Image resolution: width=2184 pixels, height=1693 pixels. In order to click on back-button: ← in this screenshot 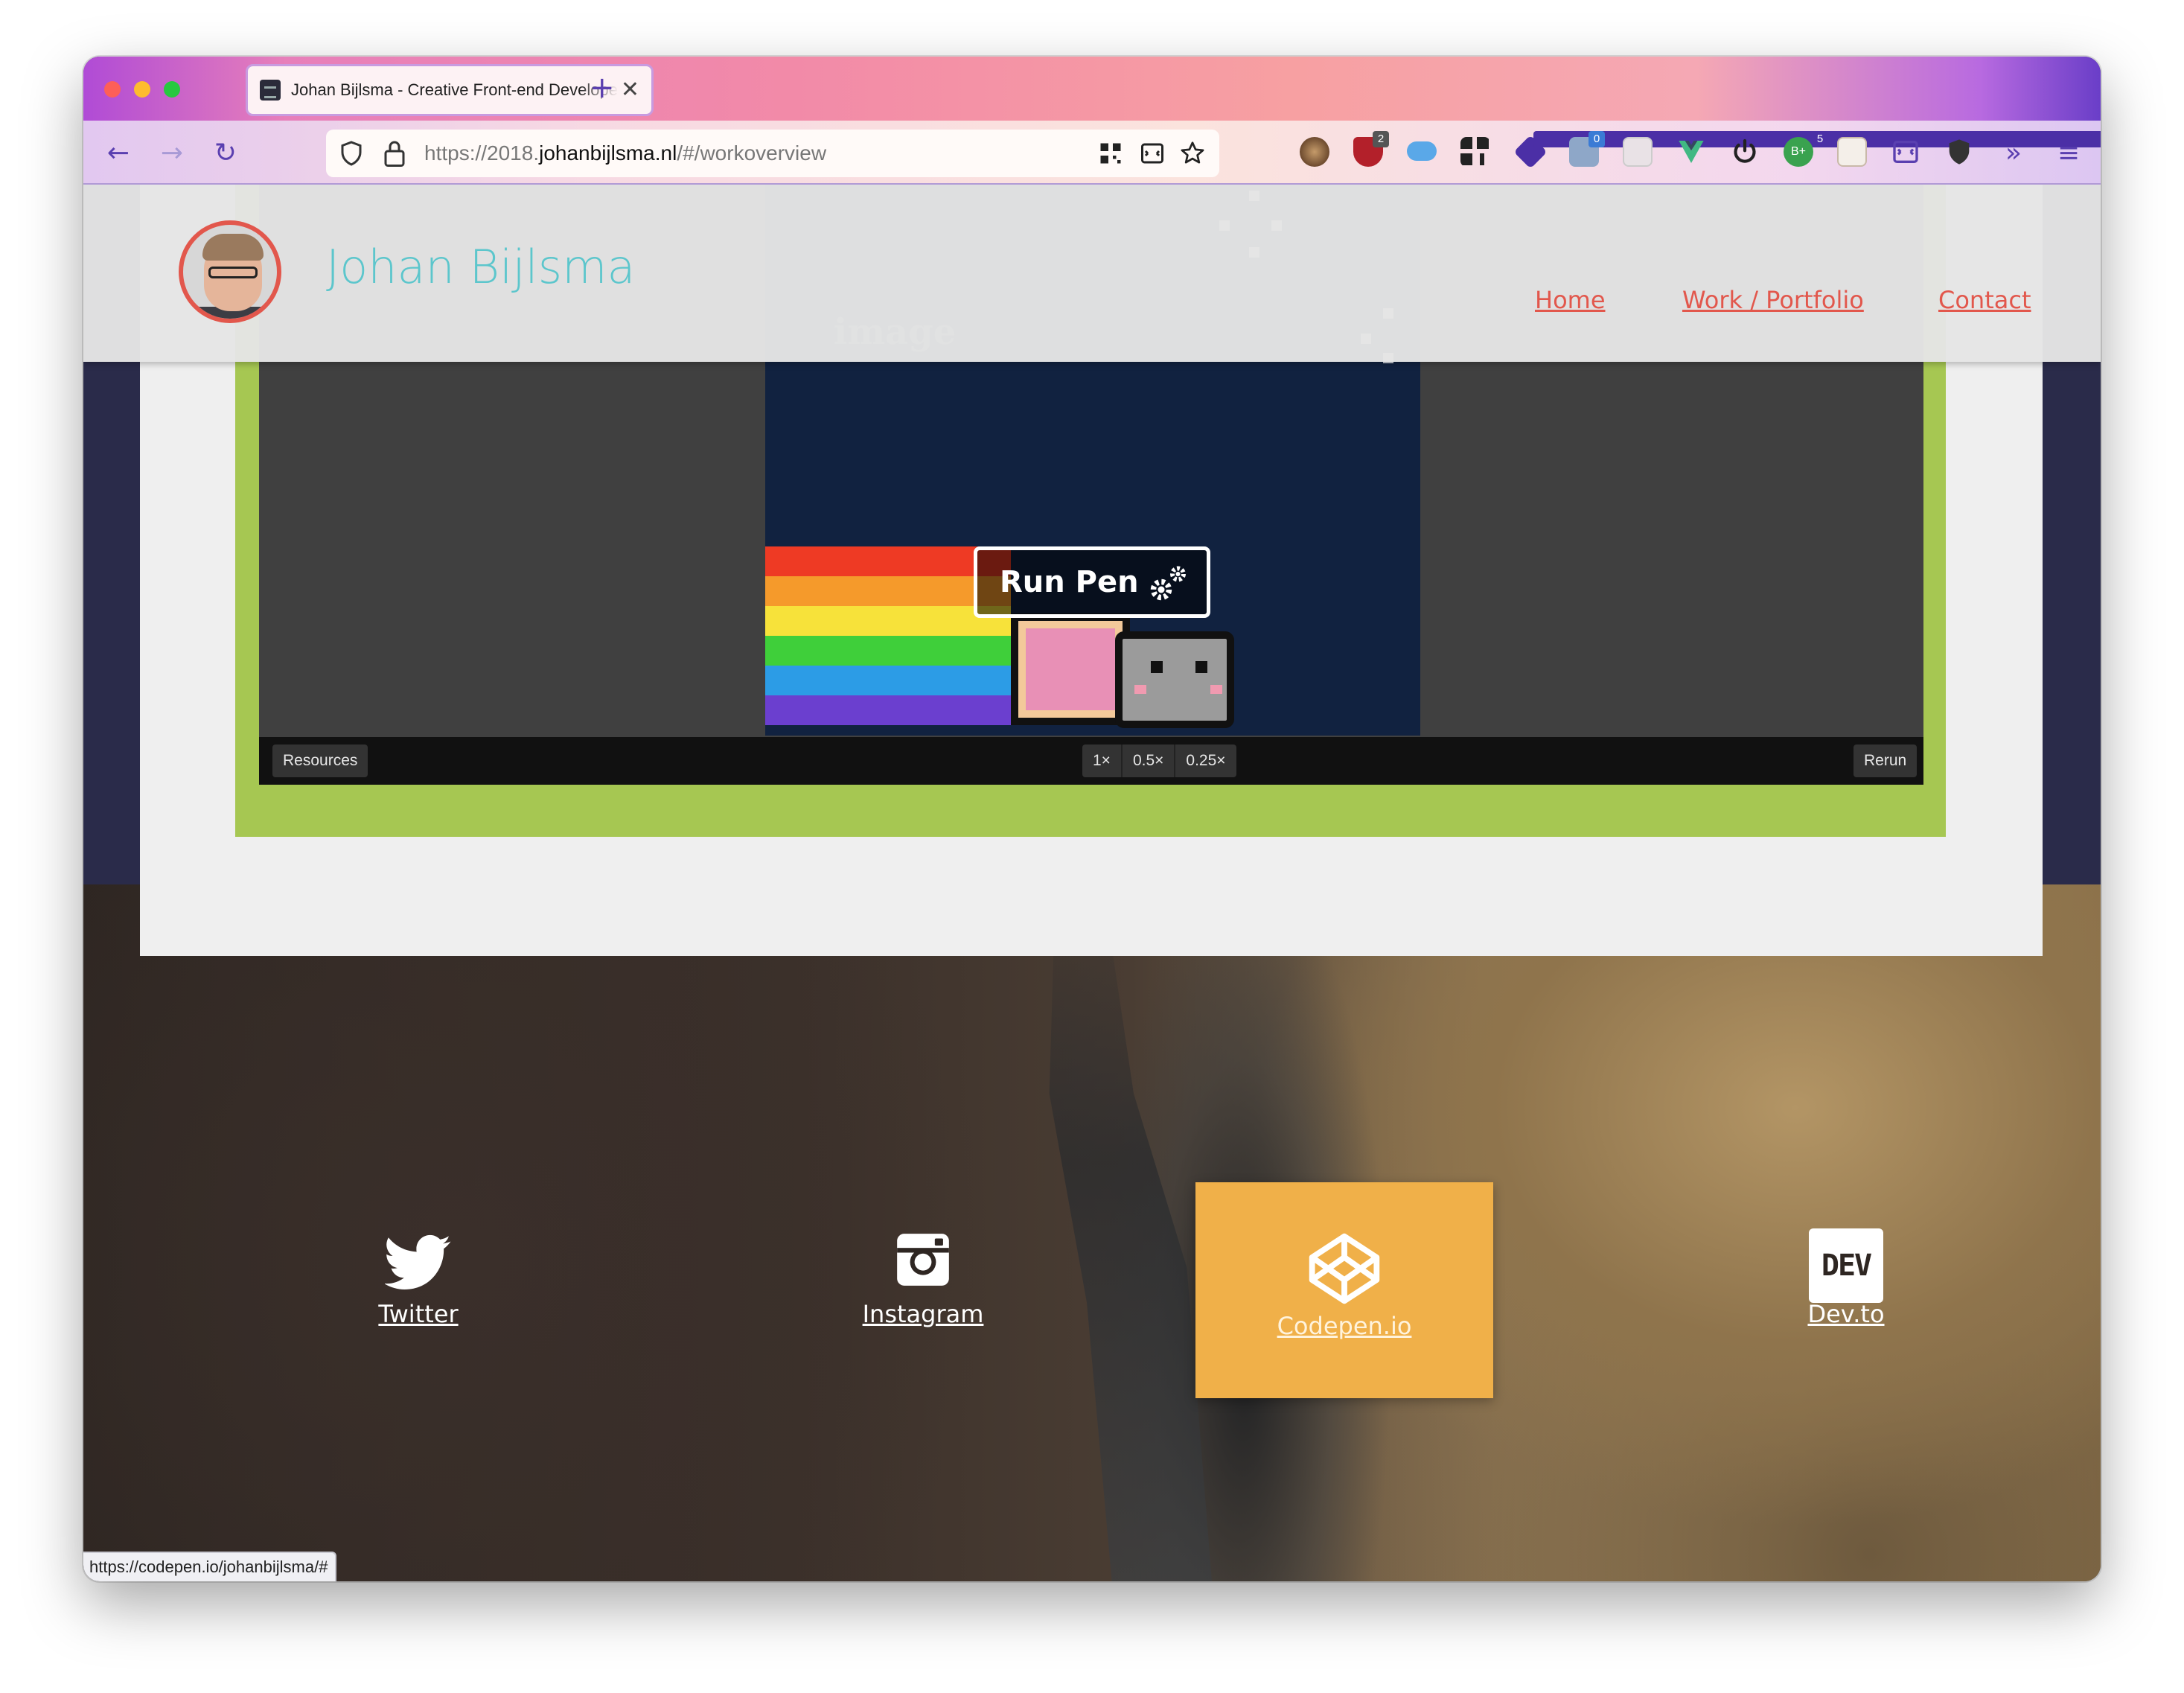, I will do `click(118, 152)`.